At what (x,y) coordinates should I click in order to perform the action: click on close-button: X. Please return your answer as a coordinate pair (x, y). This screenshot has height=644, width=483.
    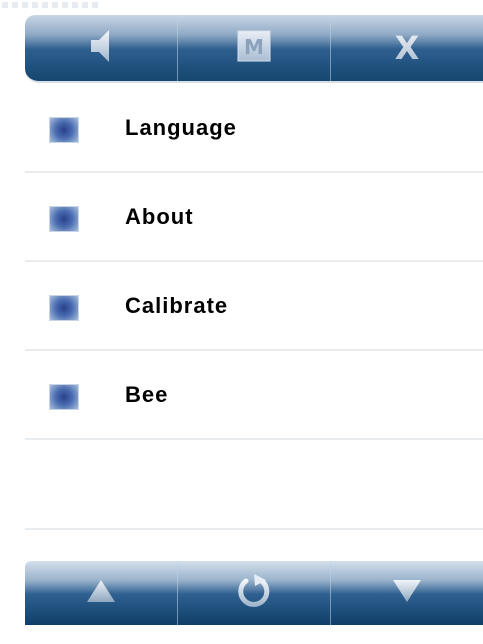
    Looking at the image, I should click on (407, 48).